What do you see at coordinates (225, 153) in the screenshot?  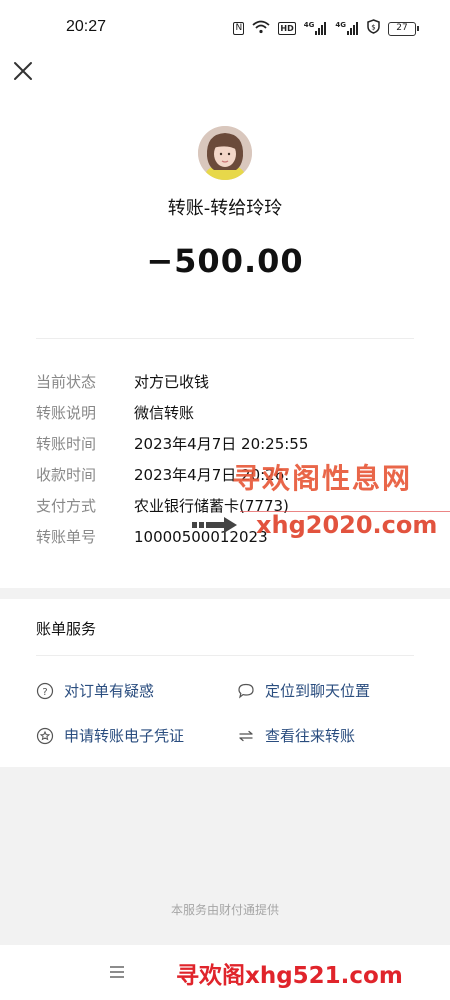 I see `avatar` at bounding box center [225, 153].